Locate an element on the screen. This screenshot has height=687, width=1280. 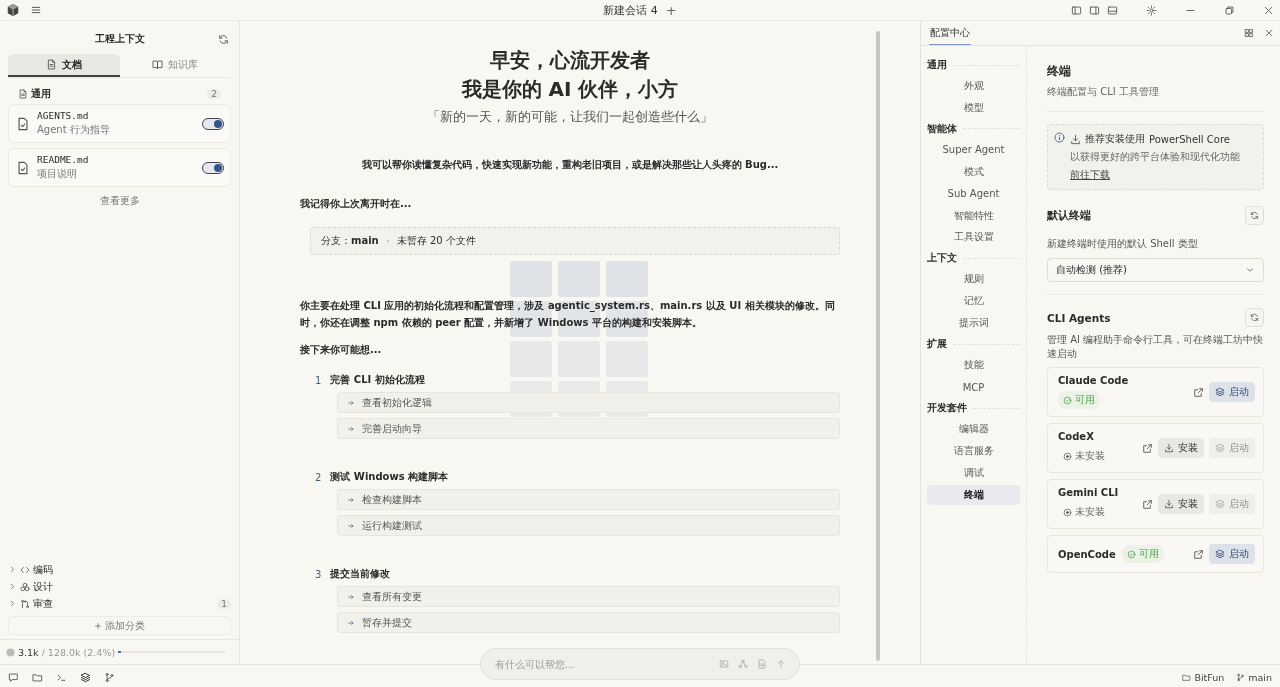
add-category-button: 添加分类 is located at coordinates (119, 625).